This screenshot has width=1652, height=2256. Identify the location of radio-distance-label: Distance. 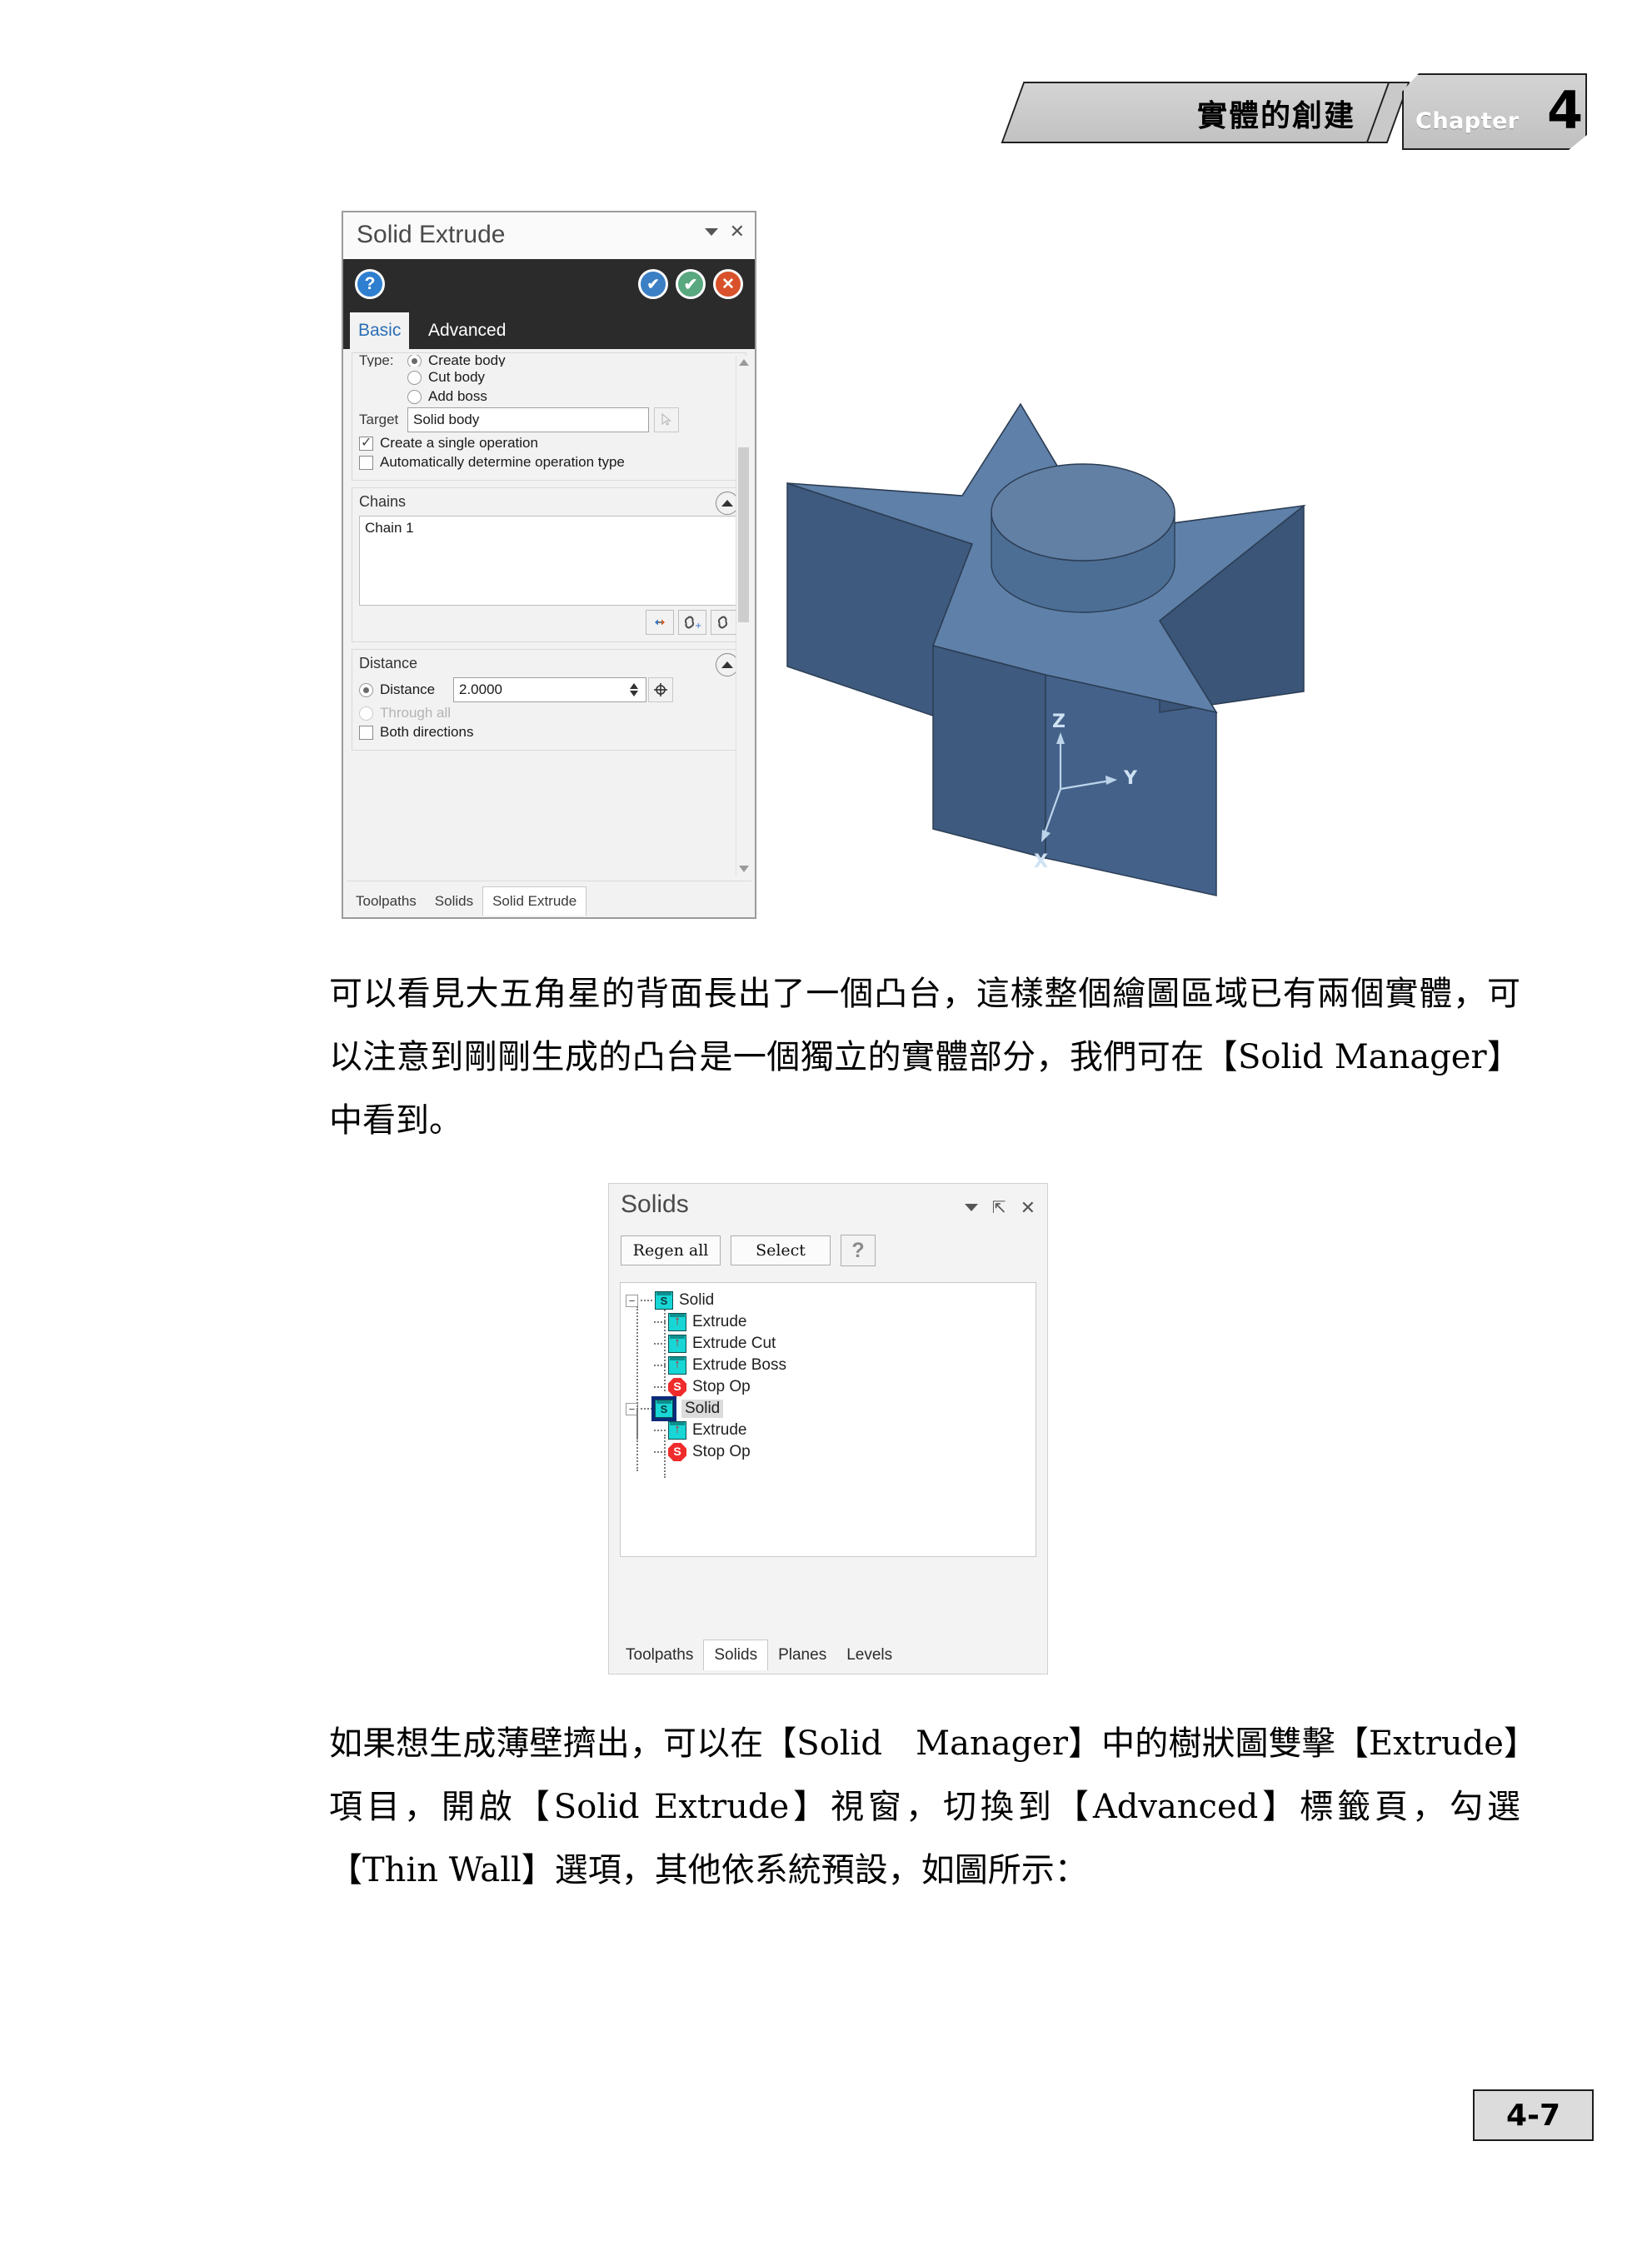
(408, 689).